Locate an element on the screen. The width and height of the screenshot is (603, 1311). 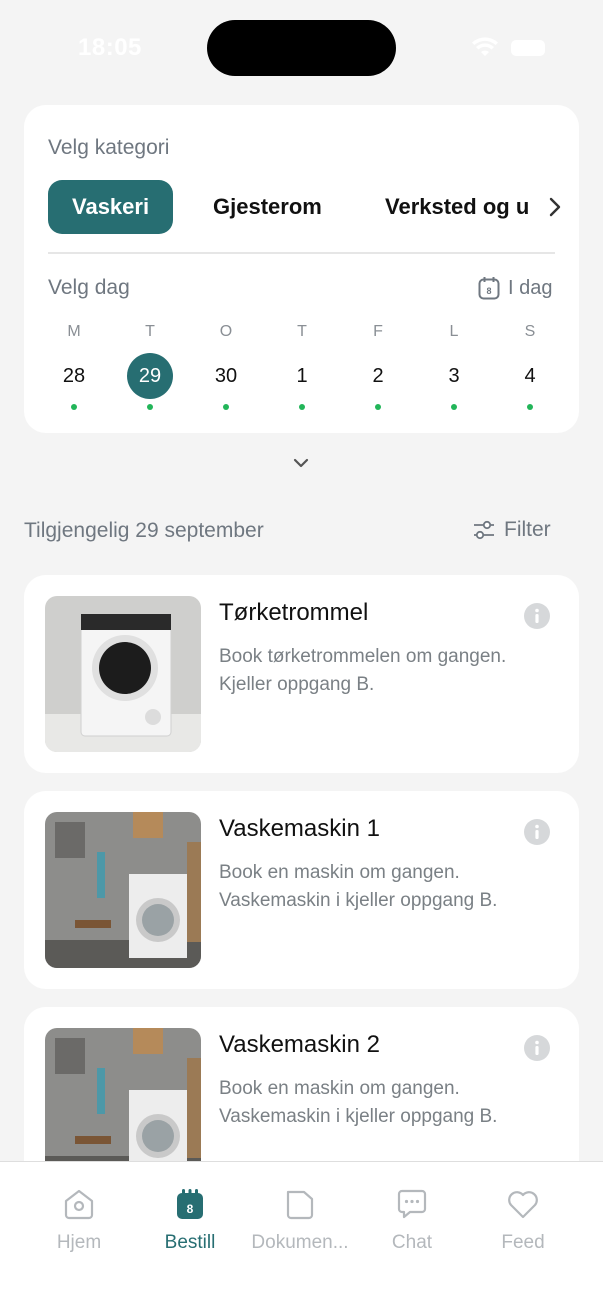
filter-icon is located at coordinates (484, 530).